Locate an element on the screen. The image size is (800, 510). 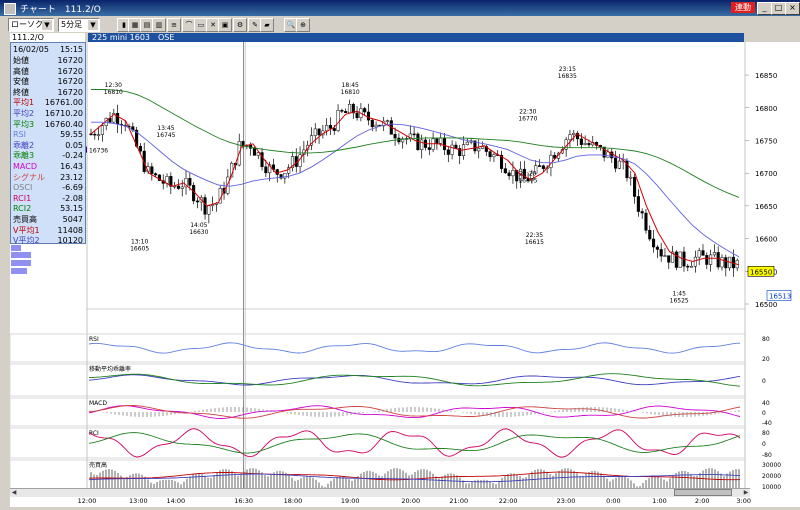
data-icon: ▥ is located at coordinates (159, 25).